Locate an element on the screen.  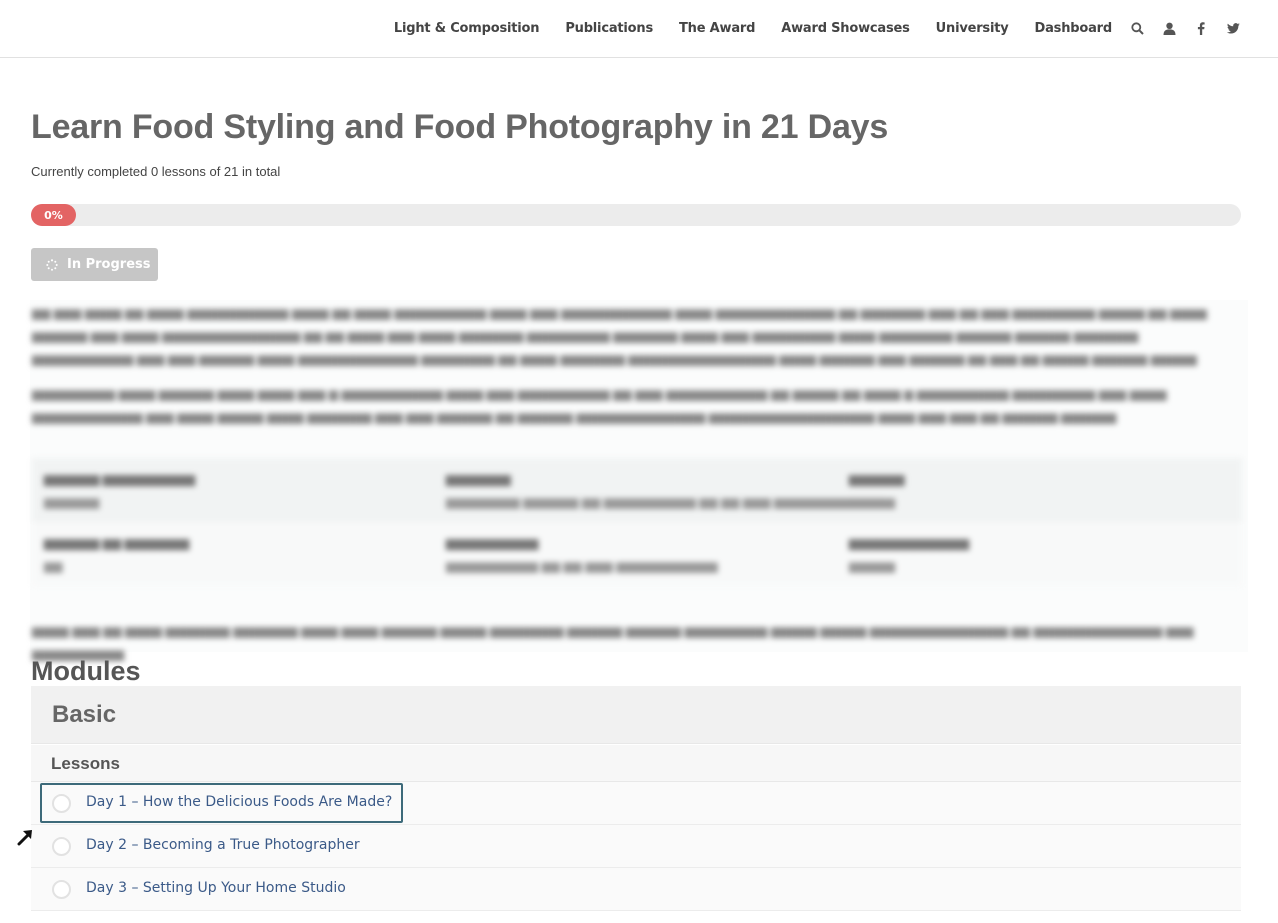
progress-percent-label: 0% is located at coordinates (53, 215).